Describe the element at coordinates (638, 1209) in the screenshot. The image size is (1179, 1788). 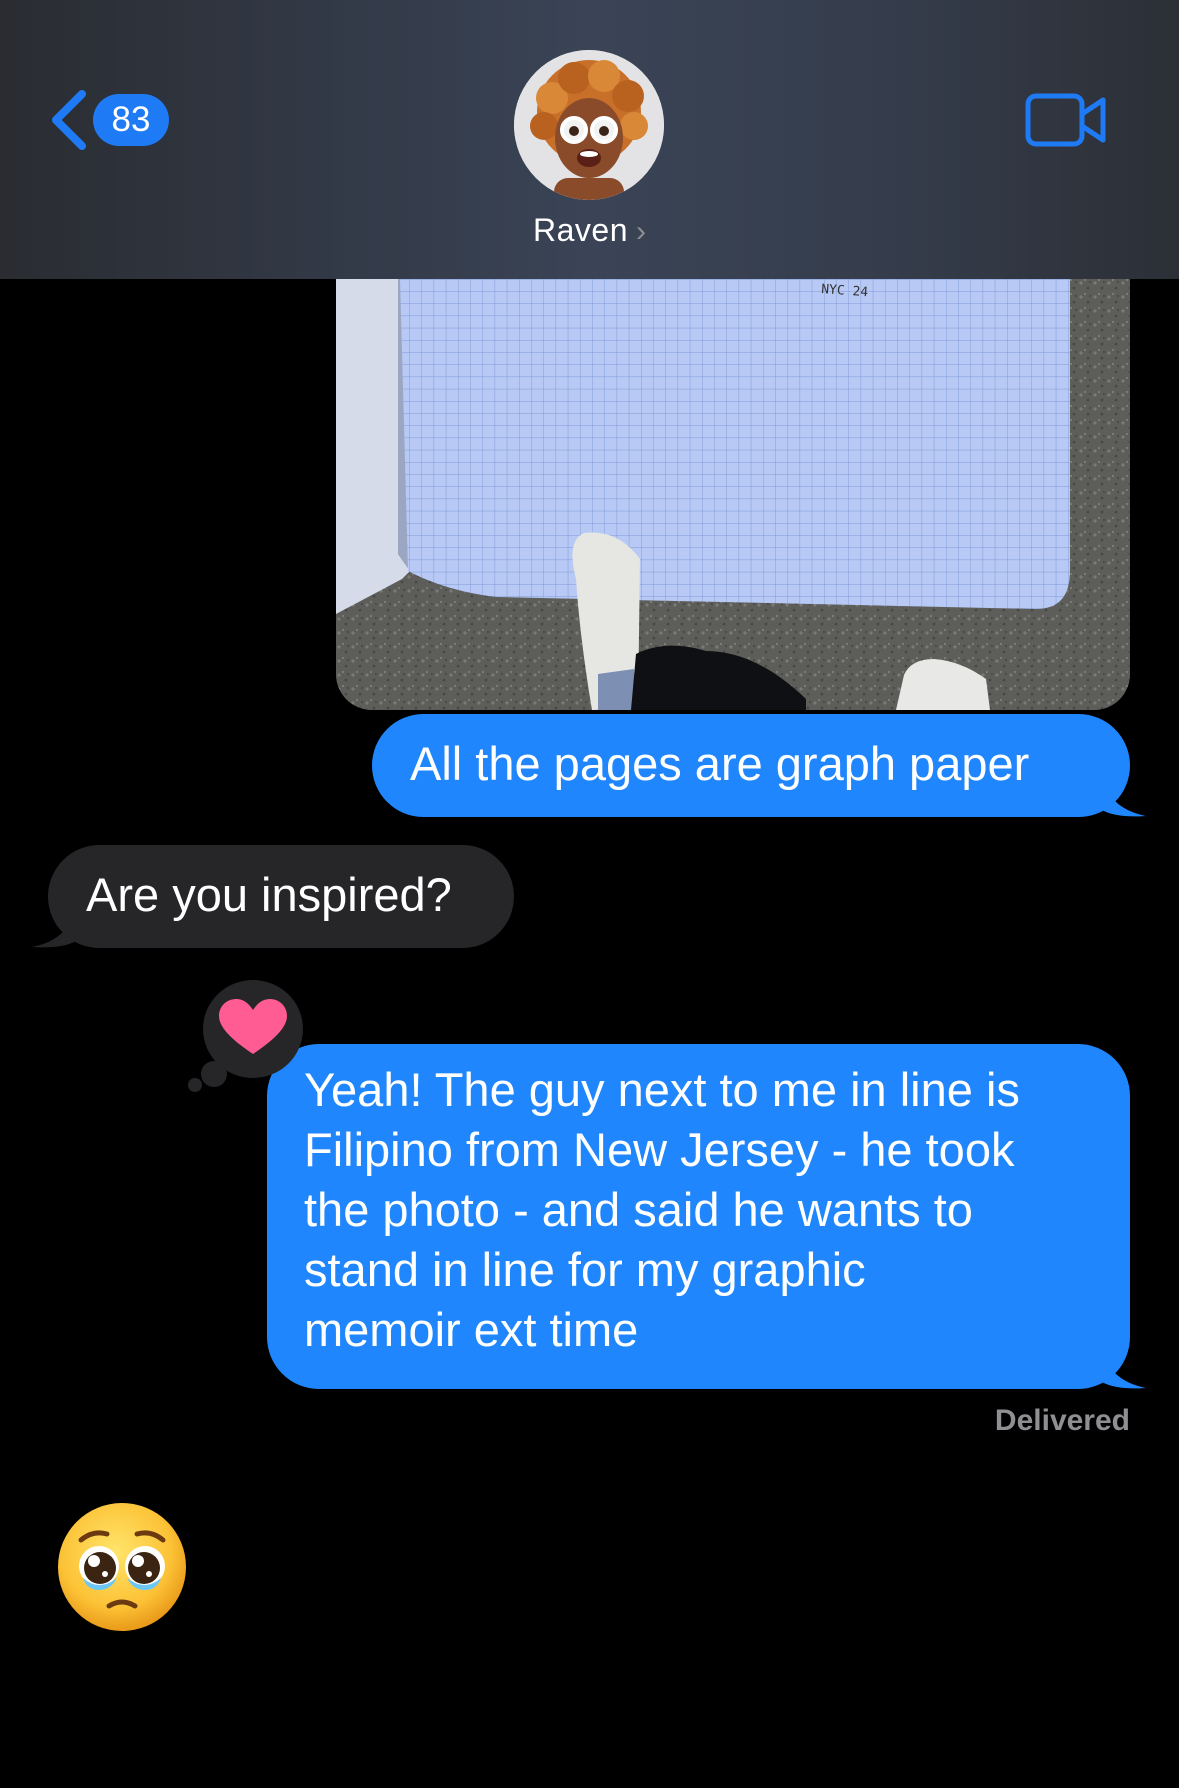
I see `message-line: the photo - and said he wants to` at that location.